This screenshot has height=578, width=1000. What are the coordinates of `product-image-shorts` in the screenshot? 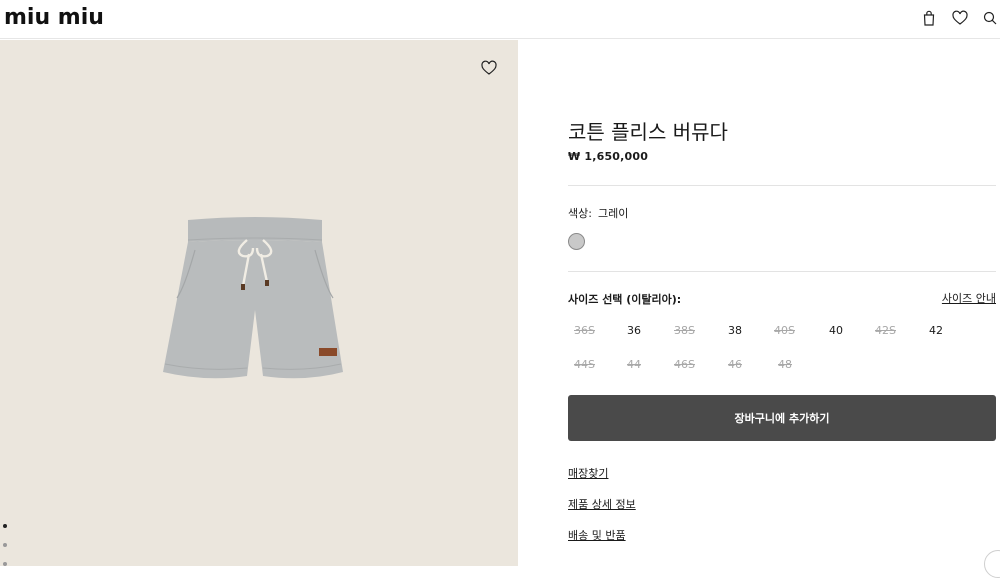 It's located at (253, 298).